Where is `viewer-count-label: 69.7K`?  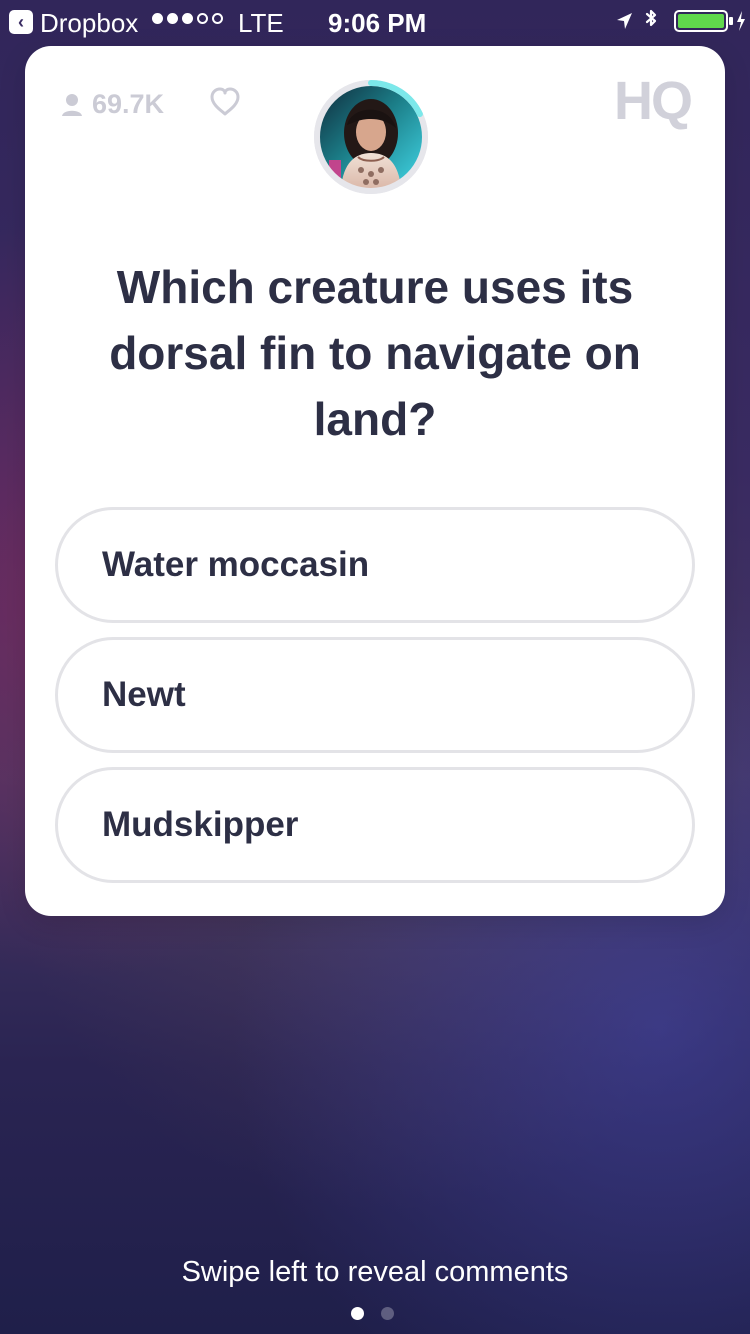 viewer-count-label: 69.7K is located at coordinates (128, 104).